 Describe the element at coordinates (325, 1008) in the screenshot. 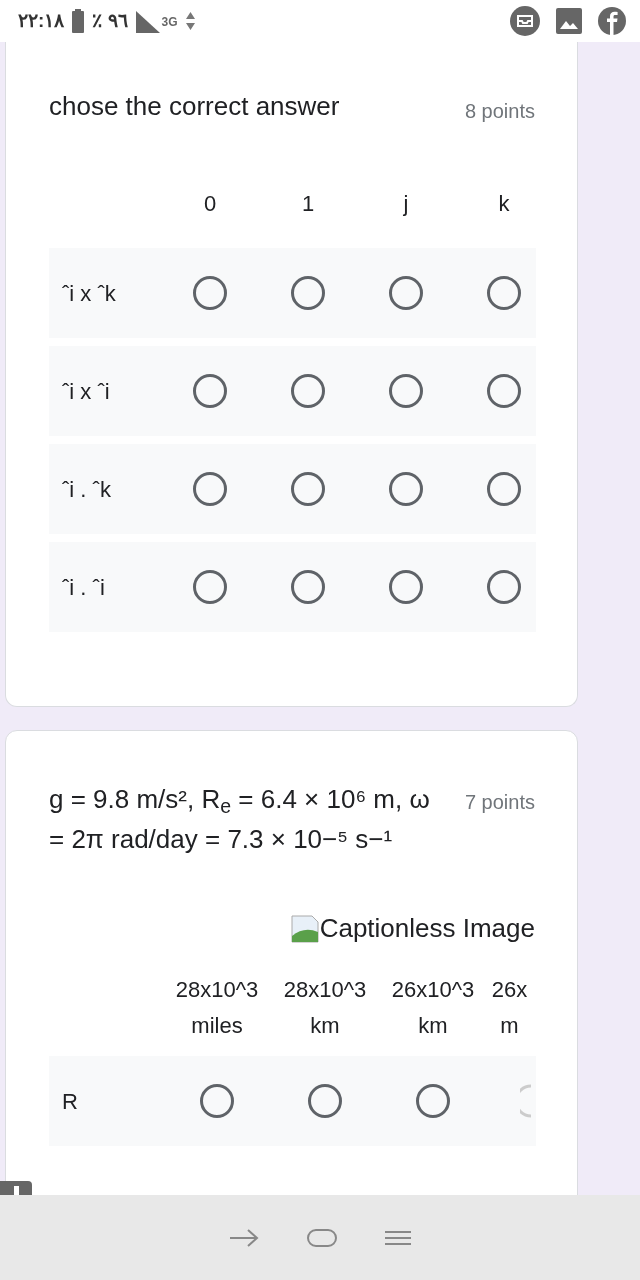

I see `column-header: 28x10^3 km` at that location.